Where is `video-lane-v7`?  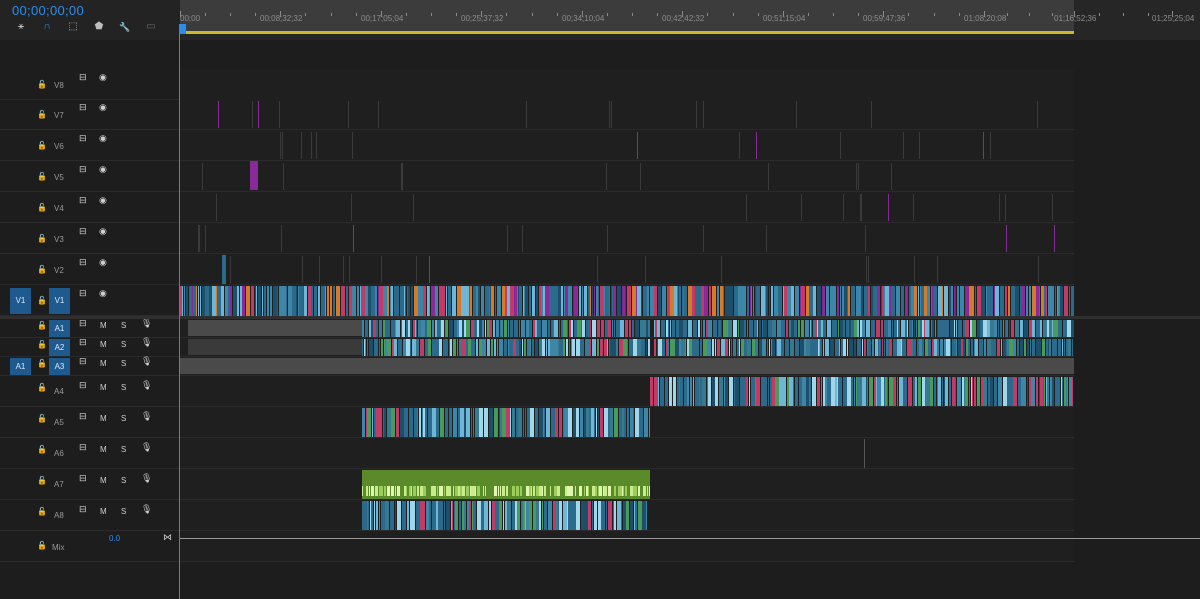
video-lane-v7 is located at coordinates (627, 114).